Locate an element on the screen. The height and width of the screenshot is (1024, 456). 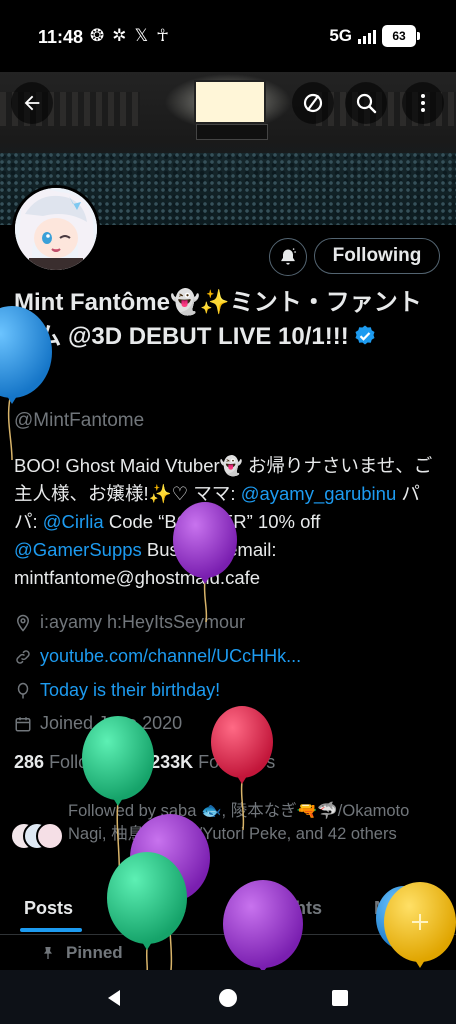
block-button is located at coordinates (313, 103).